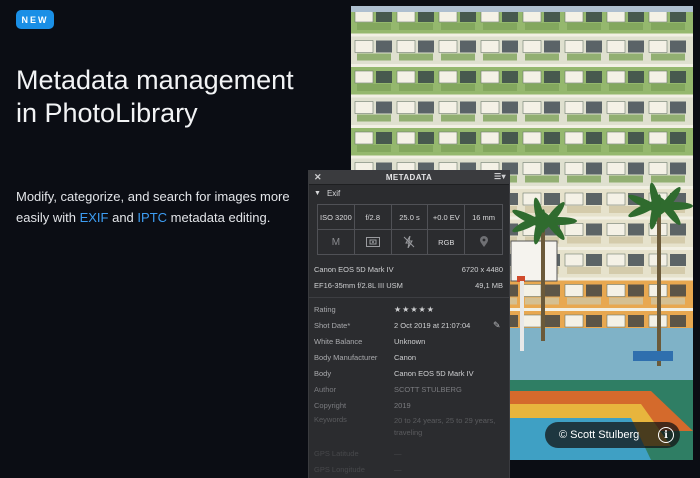  What do you see at coordinates (409, 269) in the screenshot?
I see `camera-line: Canon EOS 5D Mark IV 6720 x 4480` at bounding box center [409, 269].